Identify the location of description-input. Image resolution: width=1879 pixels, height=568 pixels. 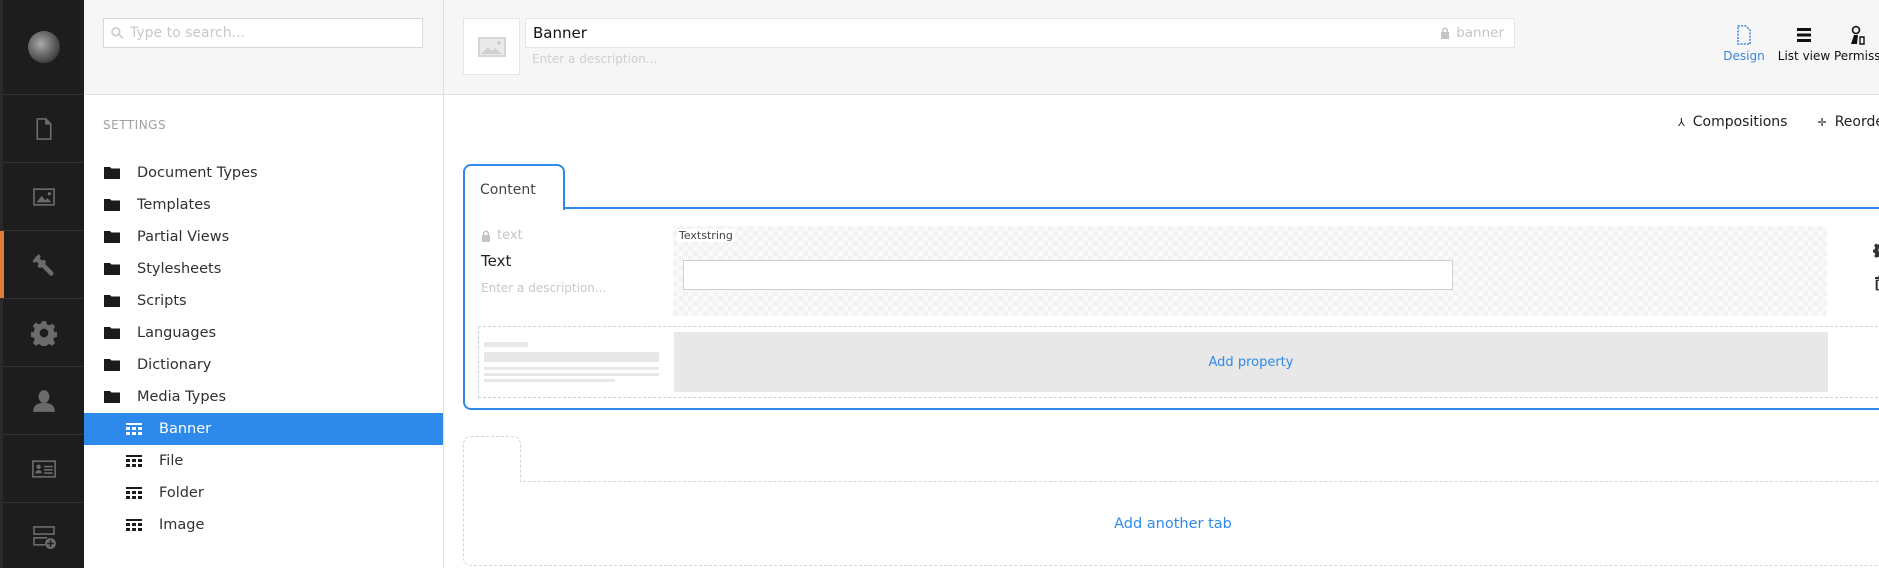
(982, 59).